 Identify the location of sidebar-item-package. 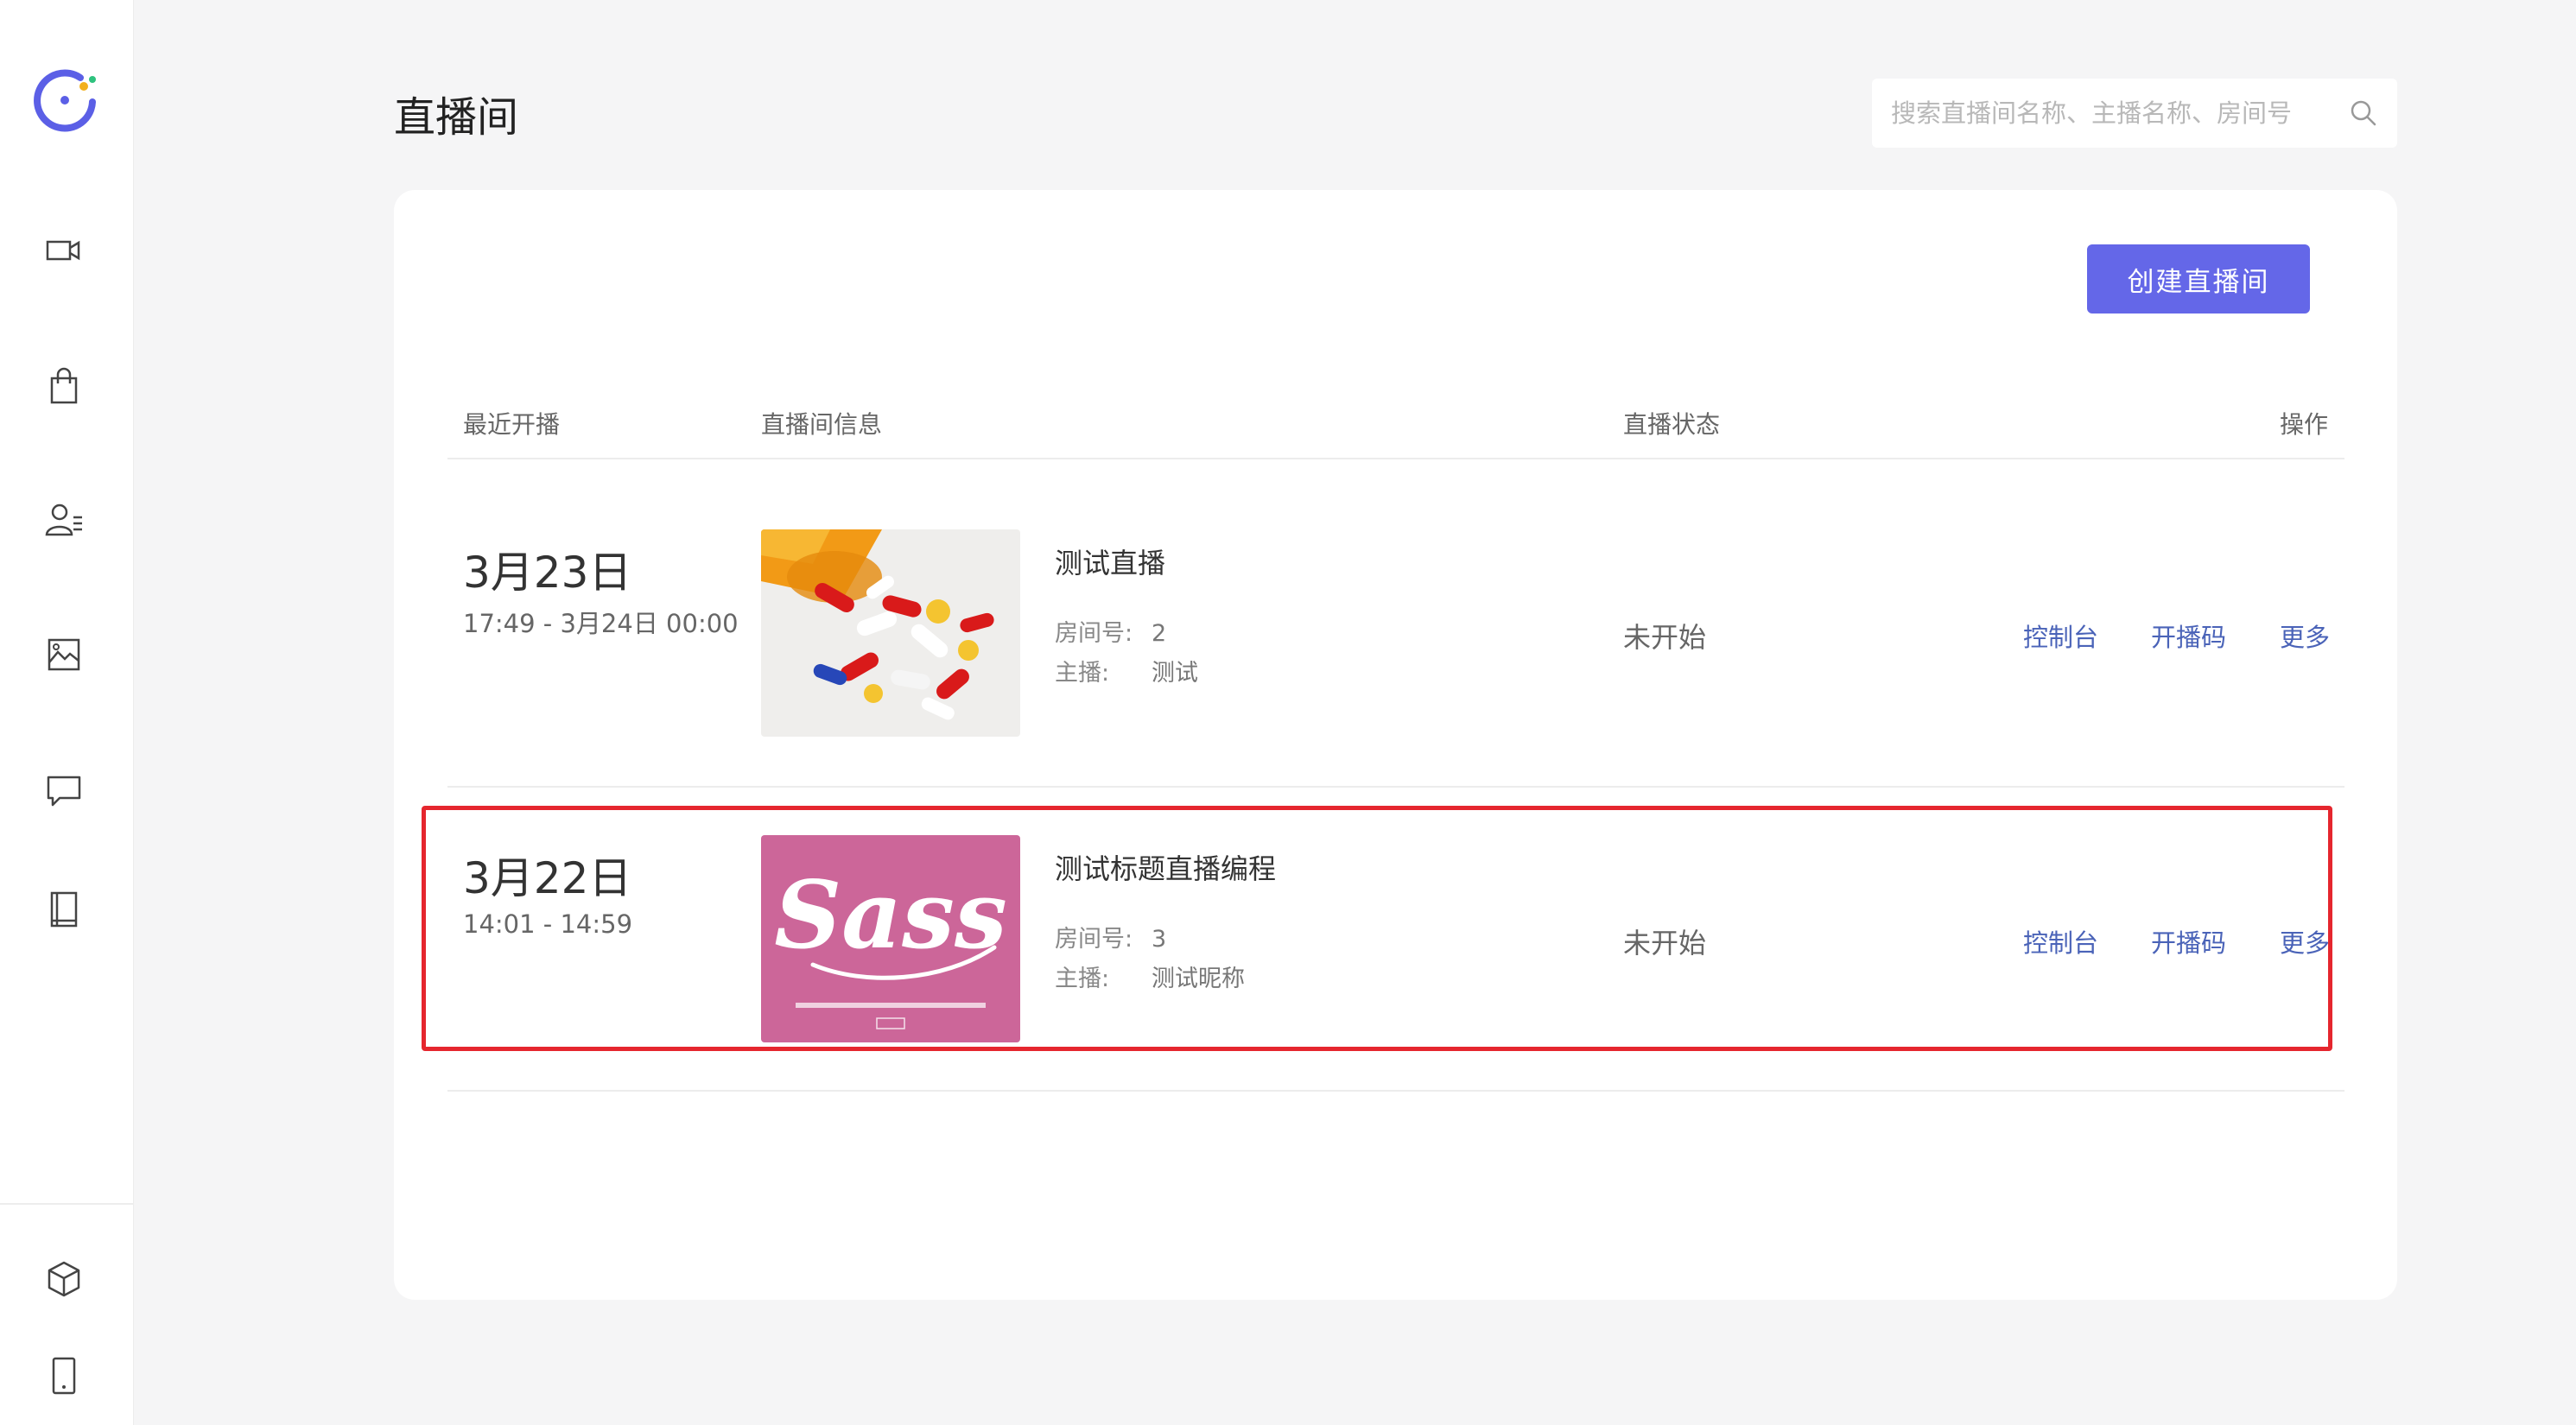
(64, 1279).